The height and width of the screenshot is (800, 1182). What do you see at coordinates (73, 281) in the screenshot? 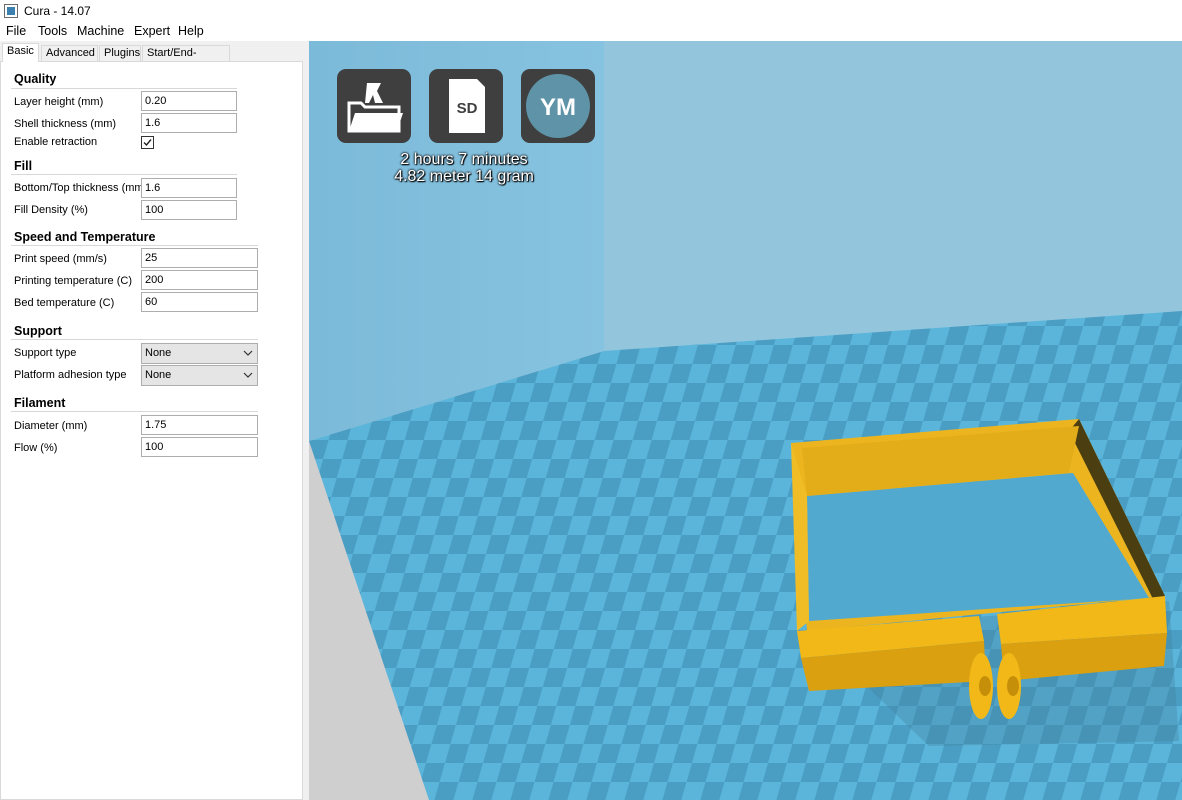
I see `printing-temperature-label: Printing temperature (C)` at bounding box center [73, 281].